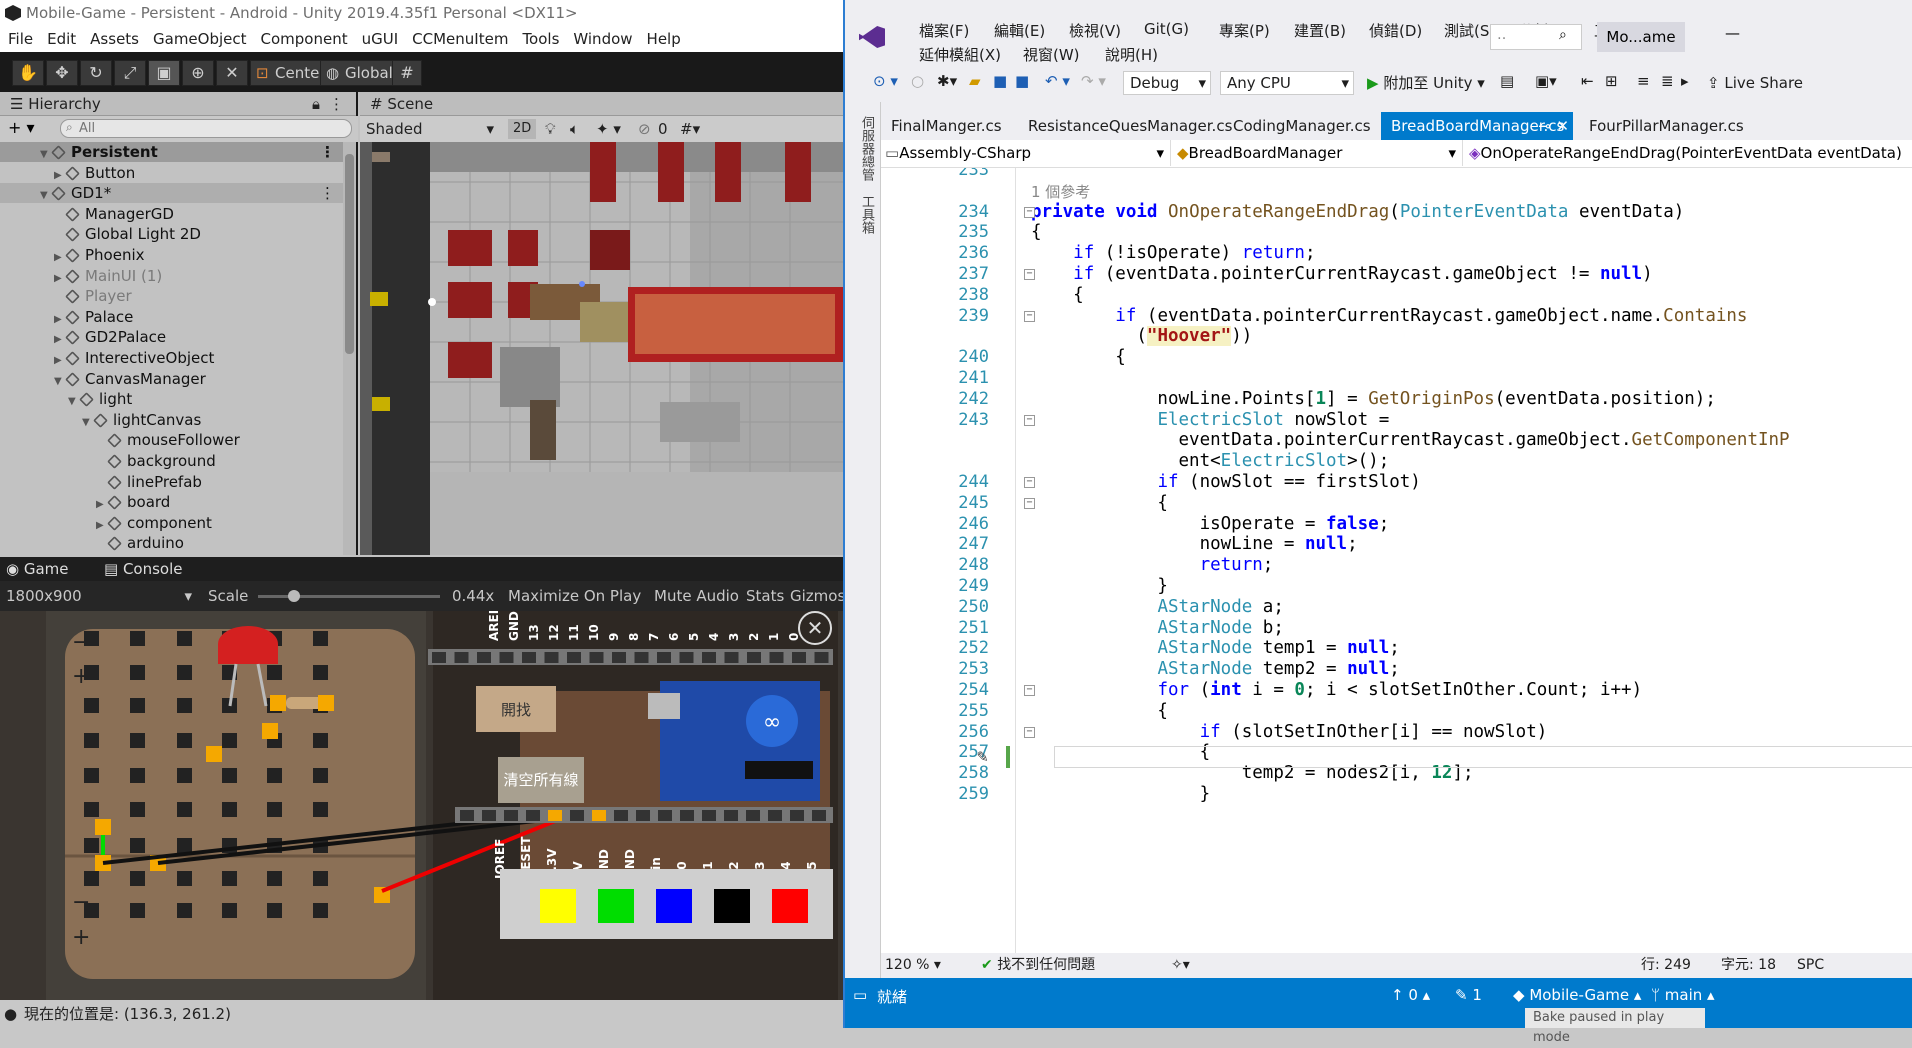  Describe the element at coordinates (1038, 965) in the screenshot. I see `issues-indicator: ✔ 找不到任何問題` at that location.